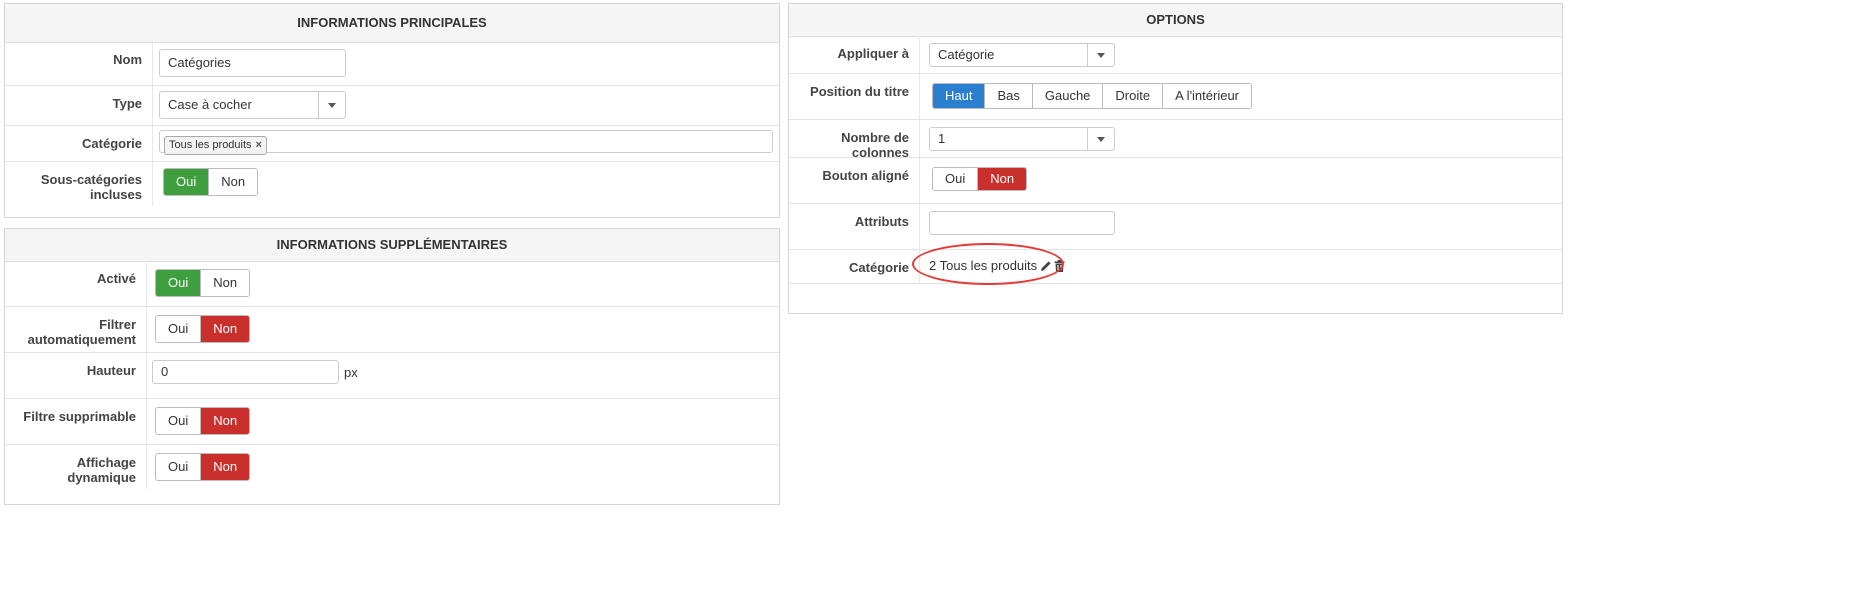  I want to click on options-title: OPTIONS, so click(1175, 20).